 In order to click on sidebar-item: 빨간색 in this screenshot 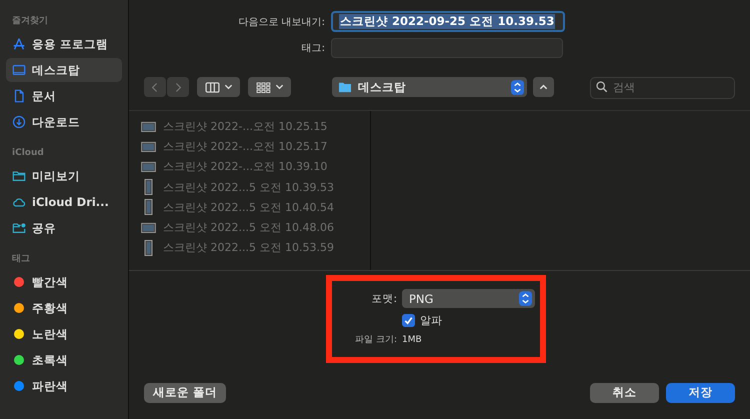, I will do `click(64, 282)`.